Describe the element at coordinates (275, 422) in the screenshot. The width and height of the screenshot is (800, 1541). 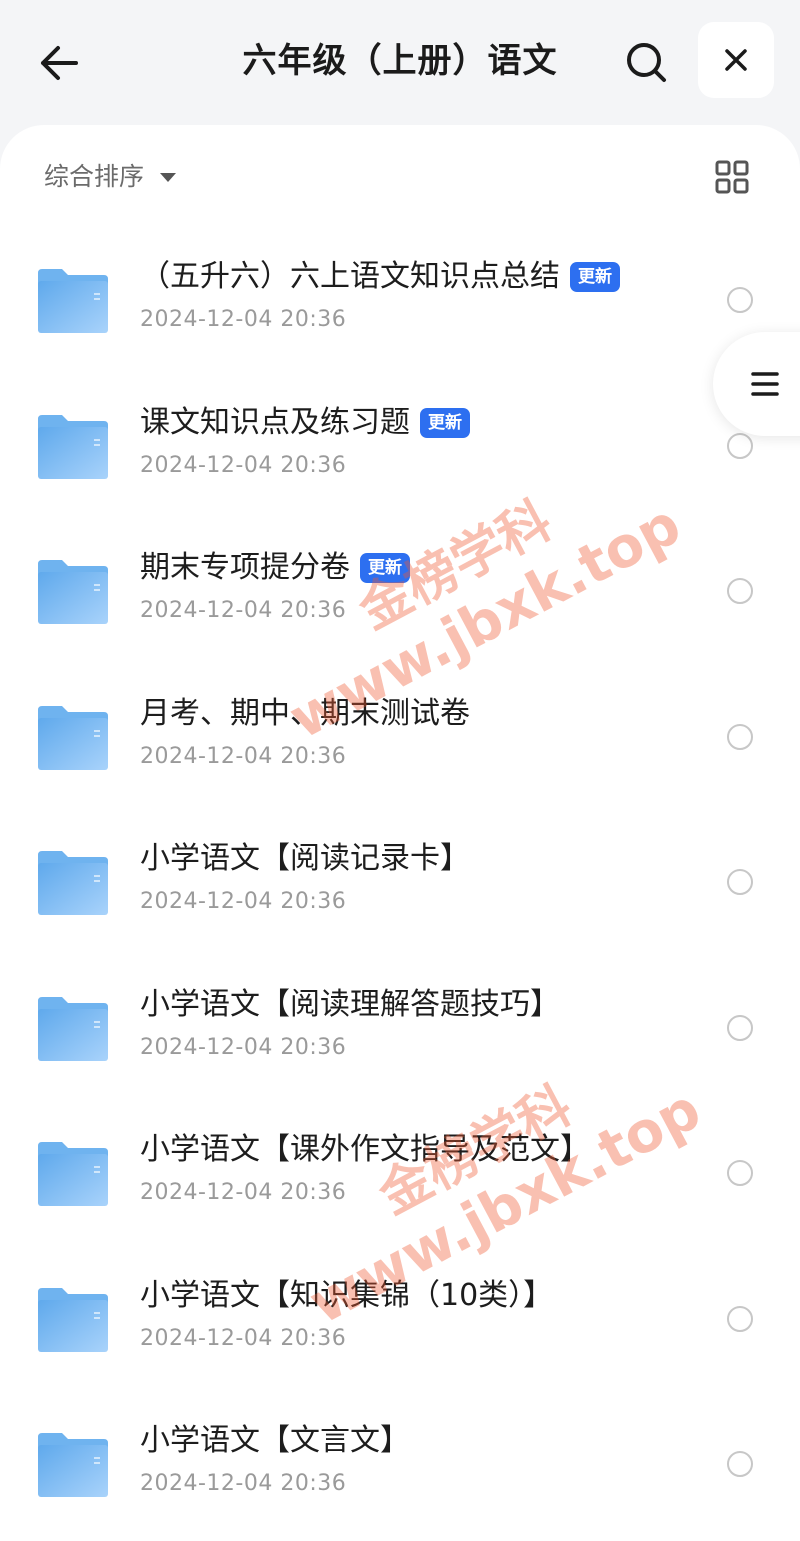
I see `file-name: 课文知识点及练习题` at that location.